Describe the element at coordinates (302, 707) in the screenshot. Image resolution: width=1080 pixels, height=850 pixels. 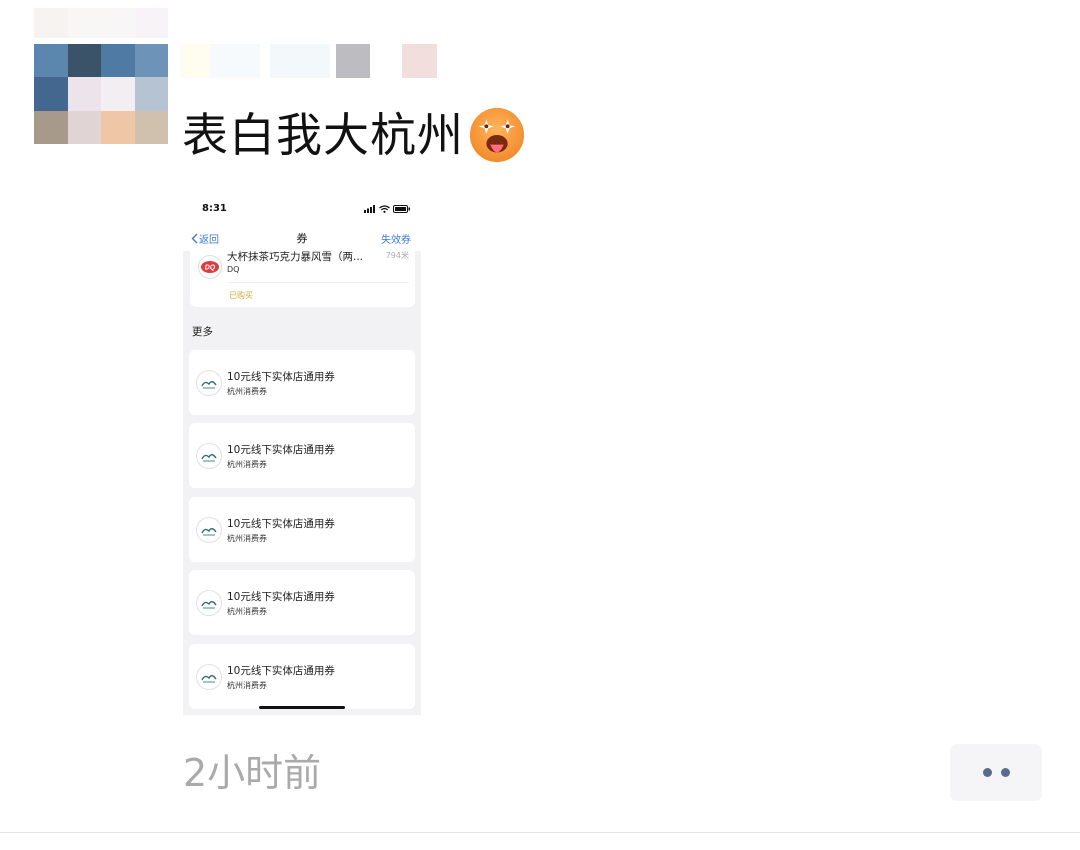
I see `home-indicator` at that location.